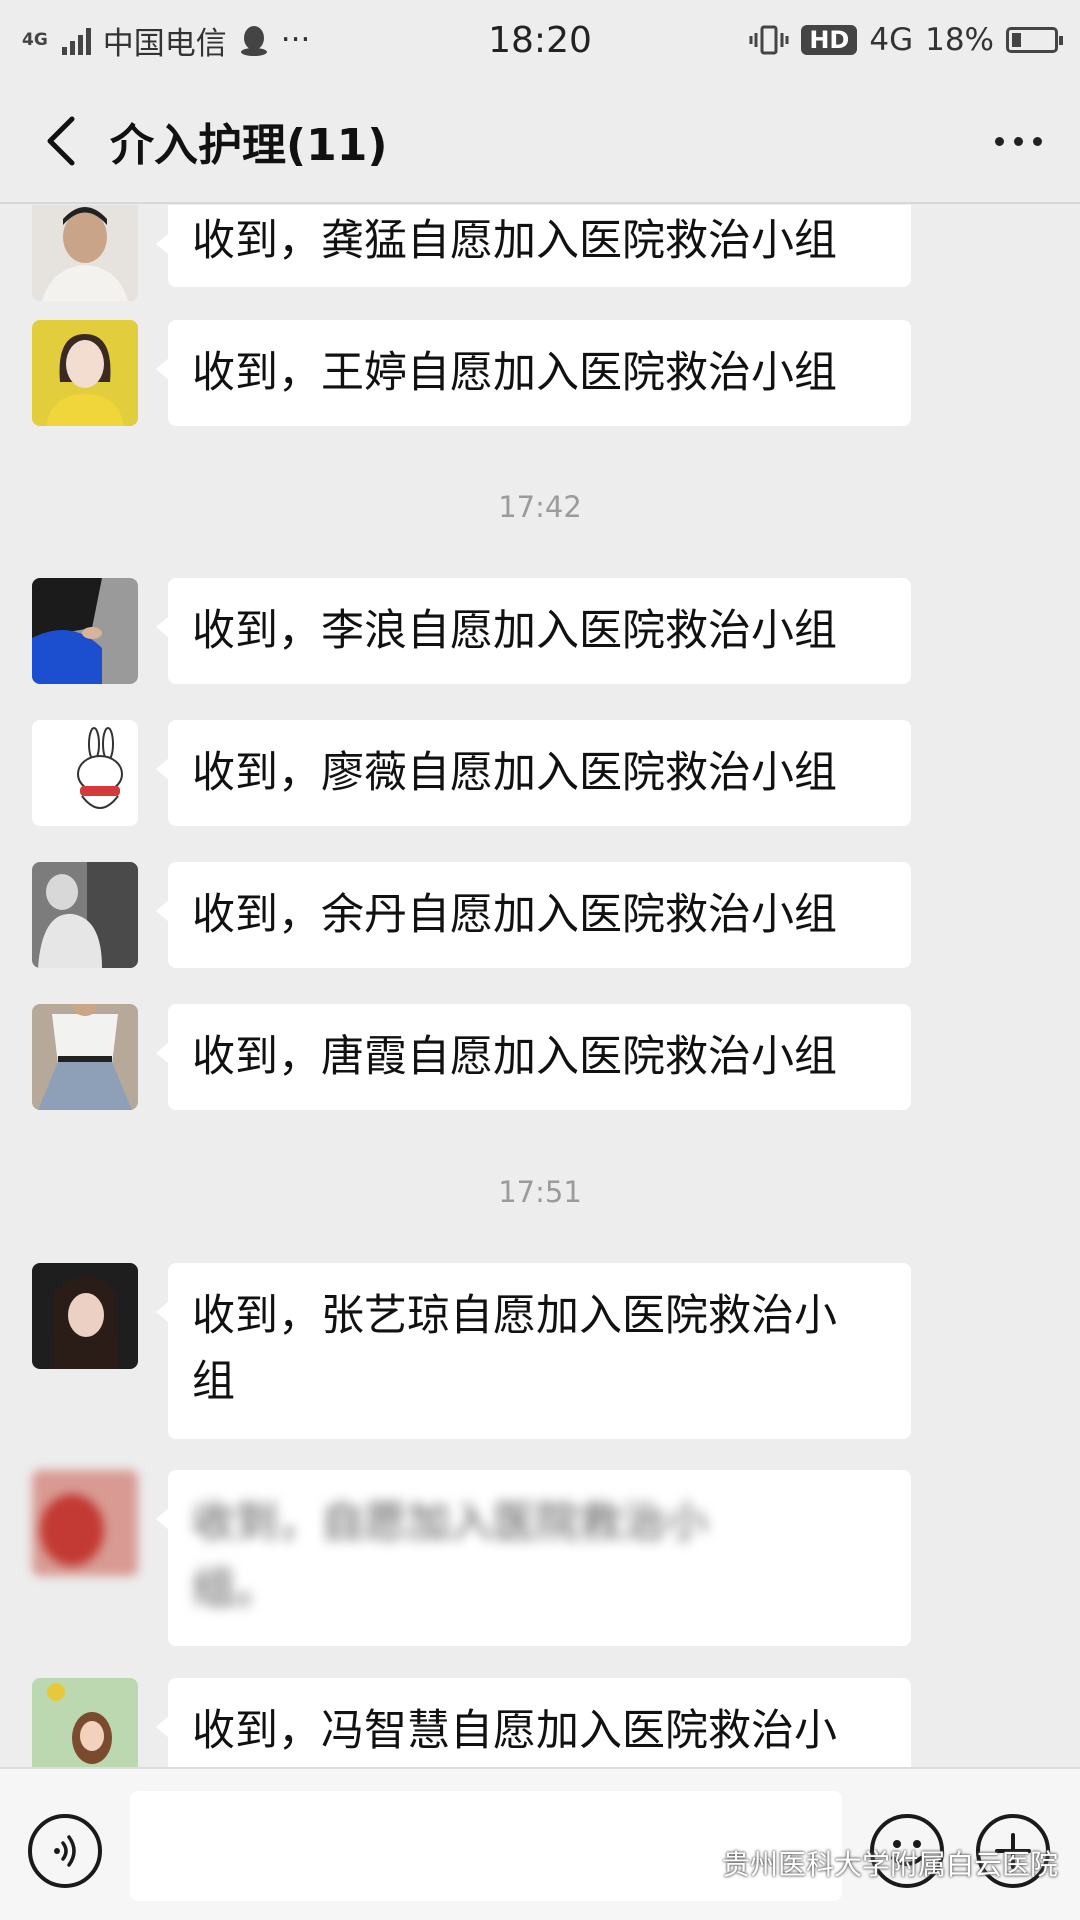 This screenshot has height=1920, width=1080. What do you see at coordinates (295, 40) in the screenshot?
I see `more-notifications: ···` at bounding box center [295, 40].